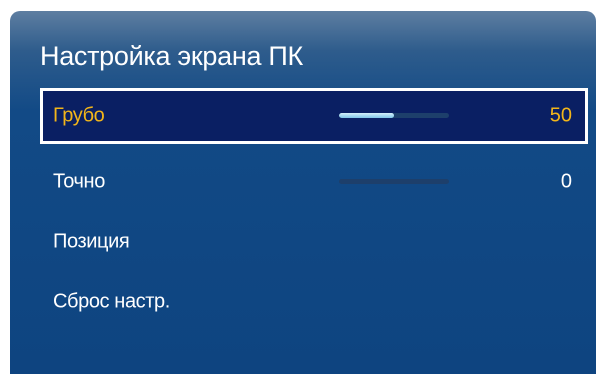  I want to click on coarse-slider, so click(394, 115).